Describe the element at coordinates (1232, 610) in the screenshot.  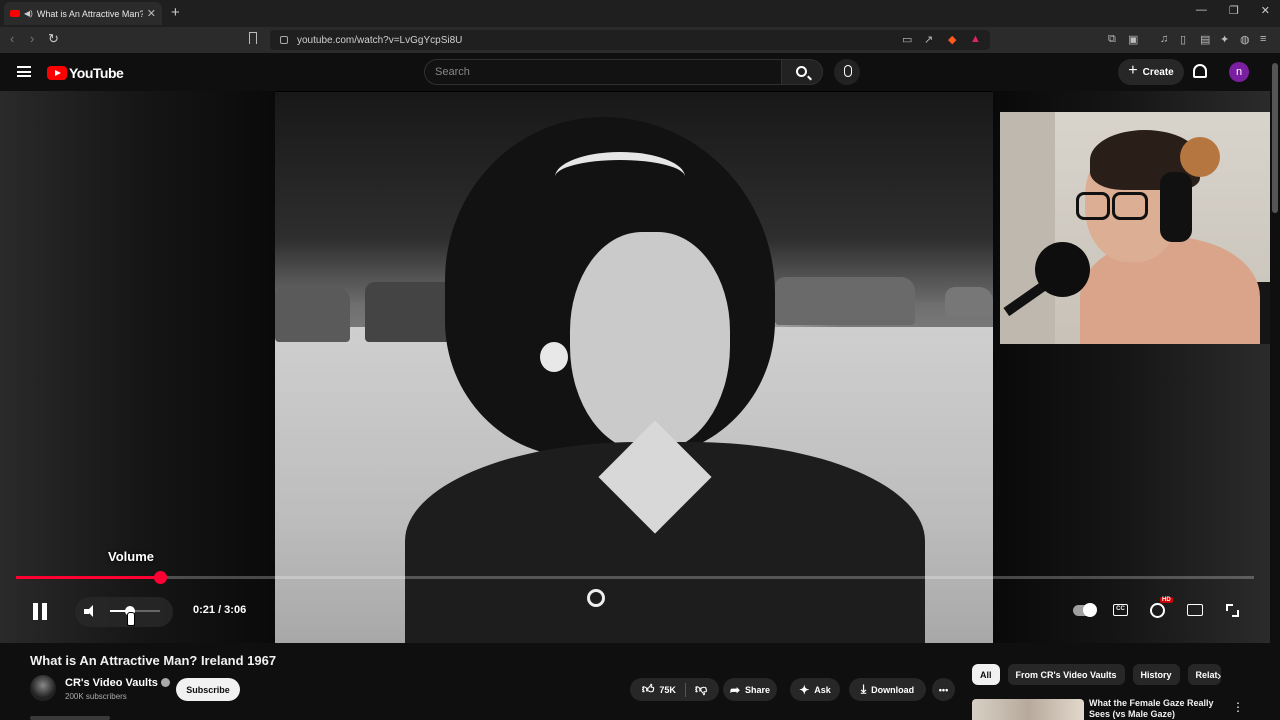
I see `fullscreen-icon` at that location.